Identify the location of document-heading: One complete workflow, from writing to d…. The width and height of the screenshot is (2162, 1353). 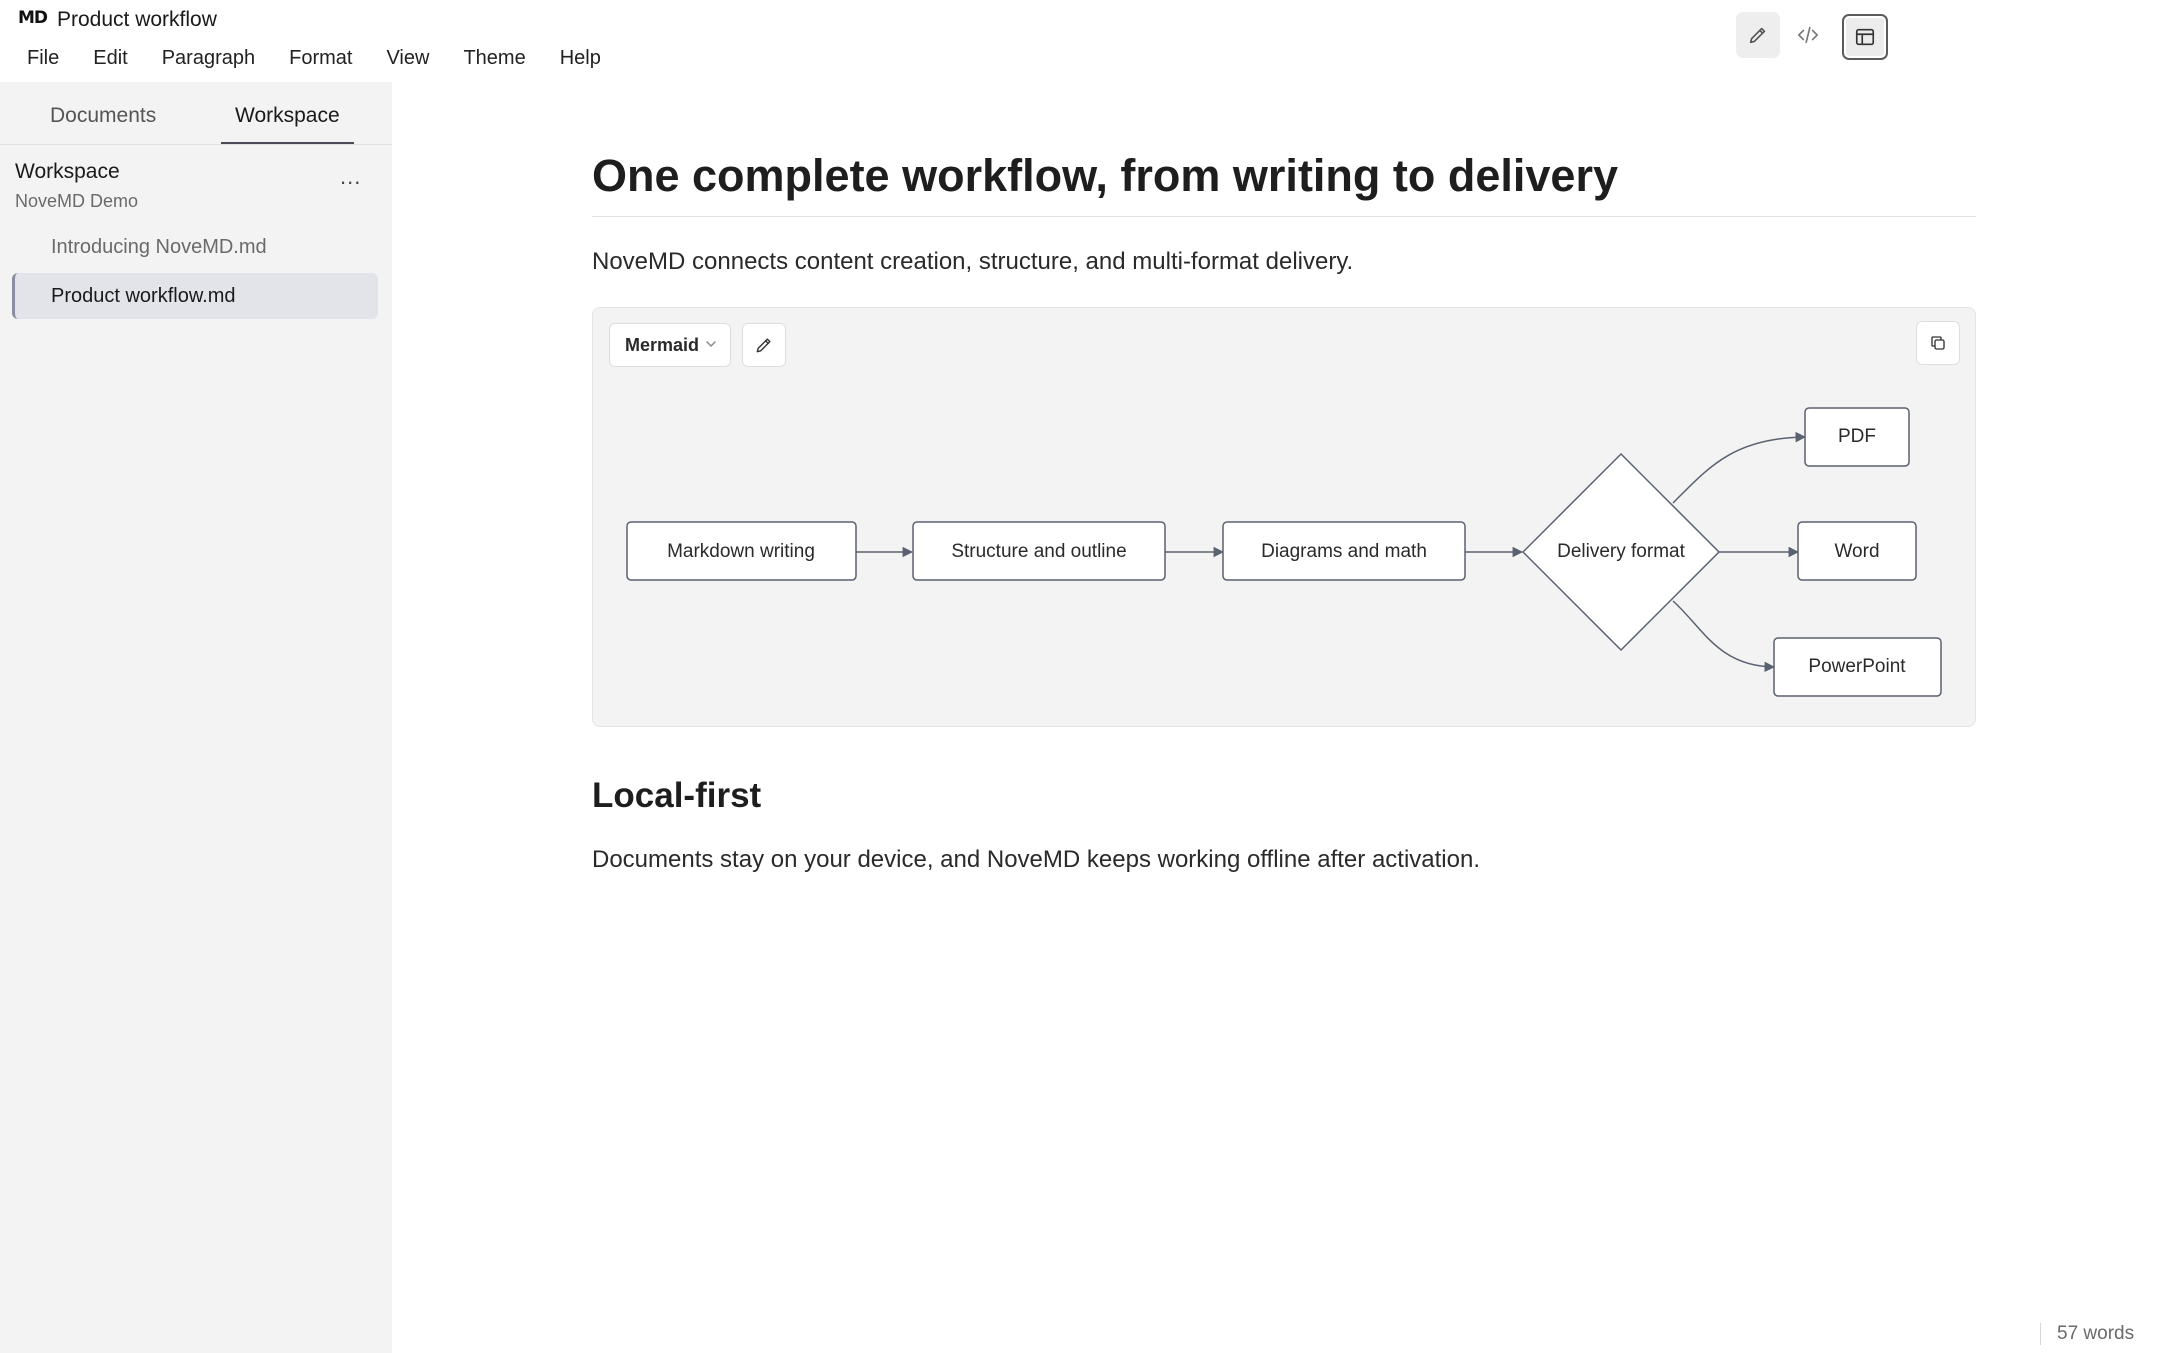
(1105, 176).